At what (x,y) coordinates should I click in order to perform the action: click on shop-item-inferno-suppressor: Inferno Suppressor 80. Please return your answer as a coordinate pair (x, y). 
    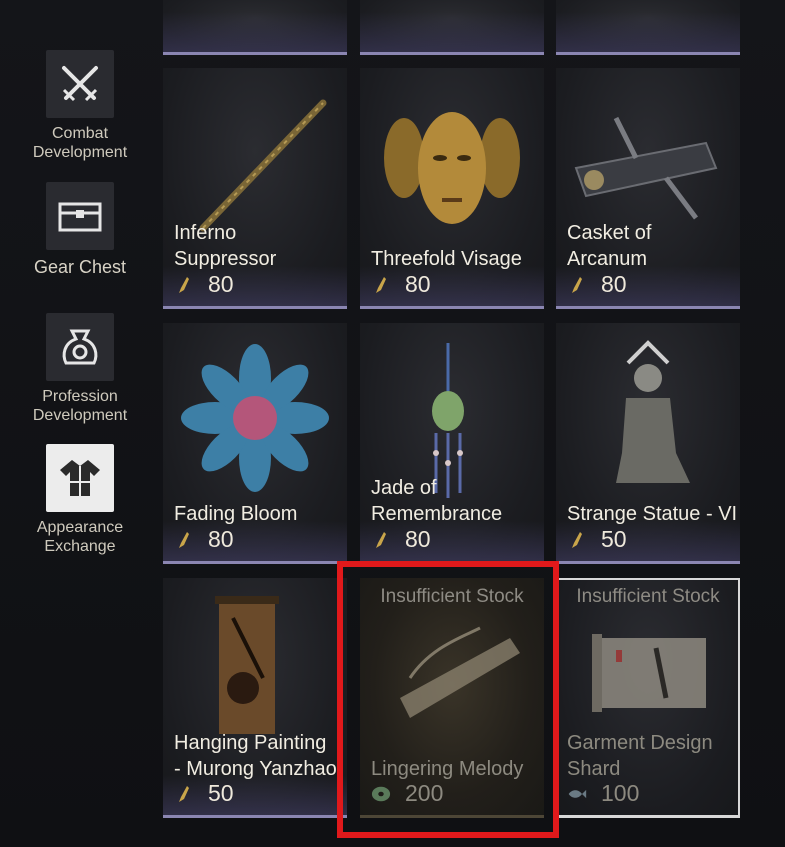
    Looking at the image, I should click on (255, 188).